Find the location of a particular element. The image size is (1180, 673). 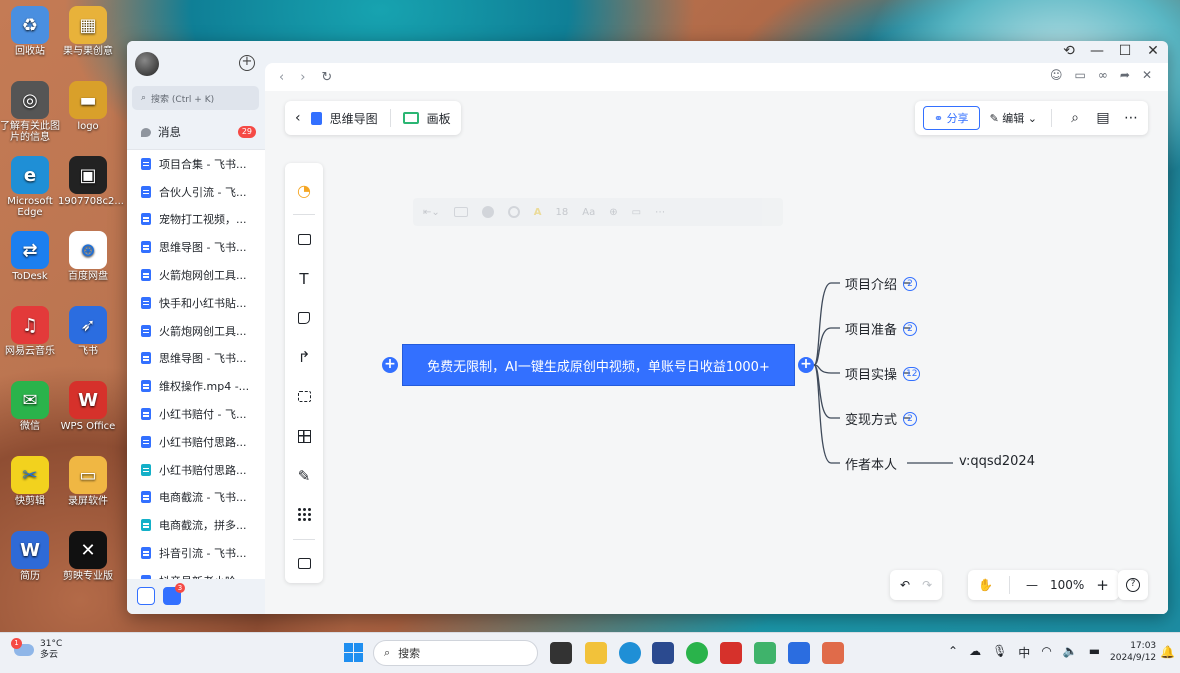

weather-widget: 1 31°C 多云 is located at coordinates (36, 649).